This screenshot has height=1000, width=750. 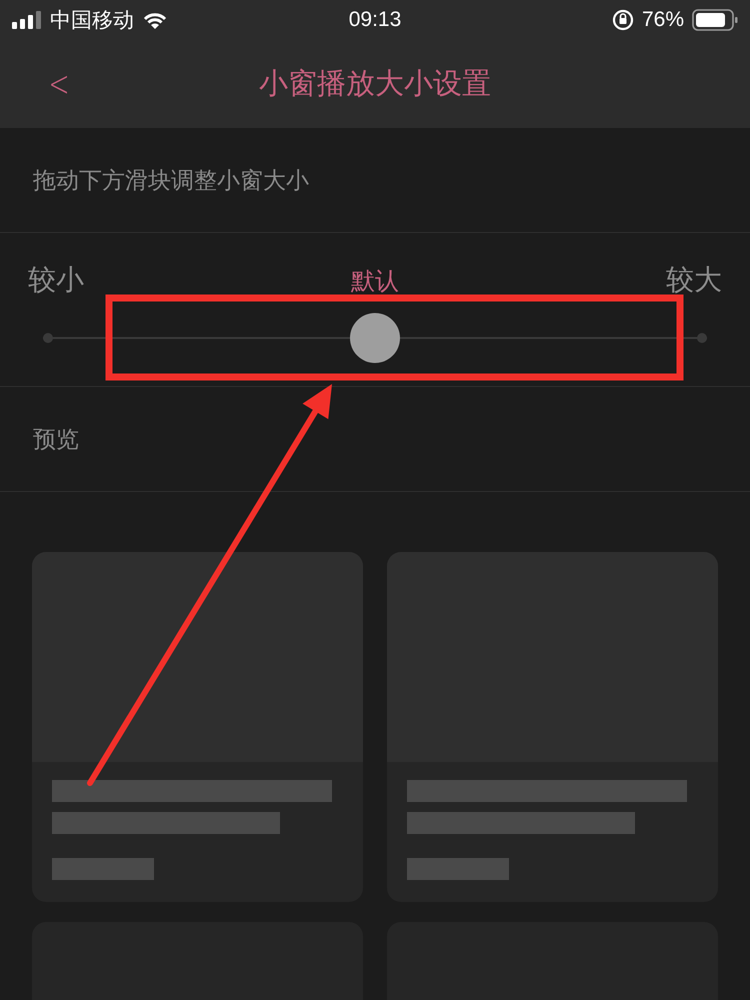 I want to click on carrier-name: 中国移动, so click(x=92, y=20).